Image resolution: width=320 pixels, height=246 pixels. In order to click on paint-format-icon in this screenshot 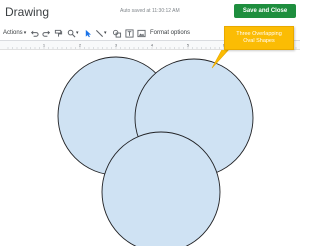, I will do `click(58, 33)`.